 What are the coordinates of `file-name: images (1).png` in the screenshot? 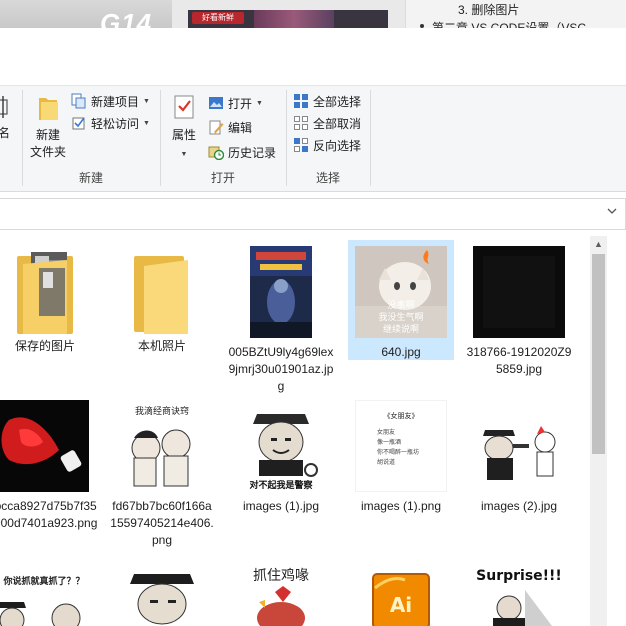 It's located at (401, 506).